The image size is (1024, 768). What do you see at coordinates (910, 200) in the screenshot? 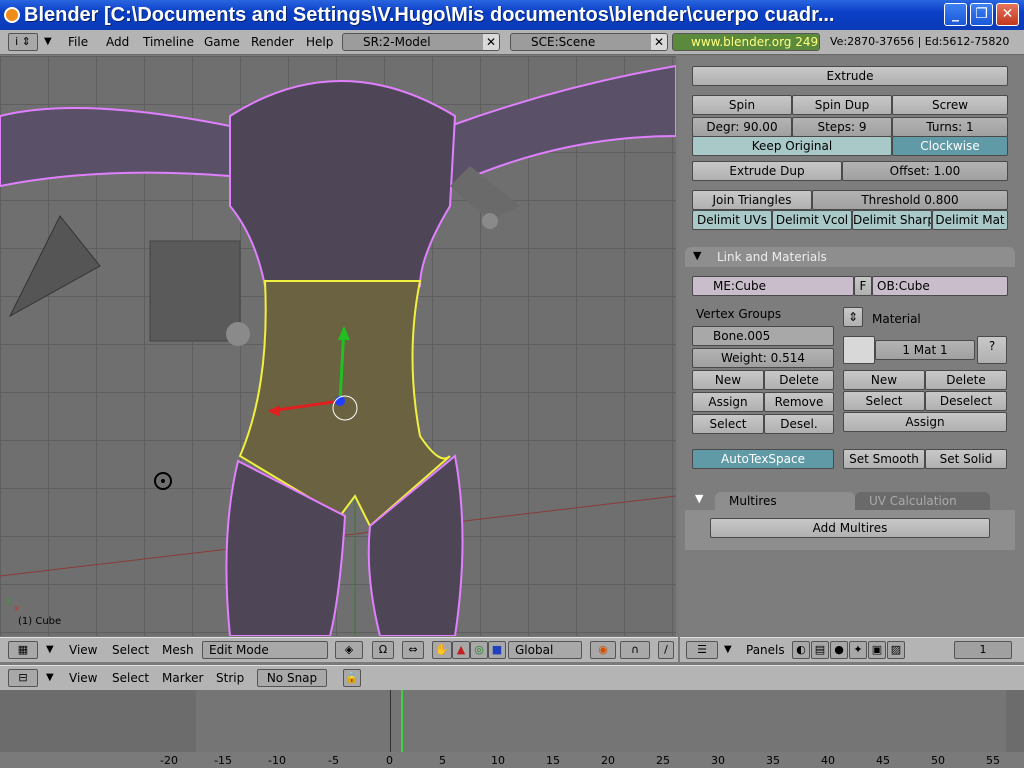
I see `threshold-field: Threshold 0.800` at bounding box center [910, 200].